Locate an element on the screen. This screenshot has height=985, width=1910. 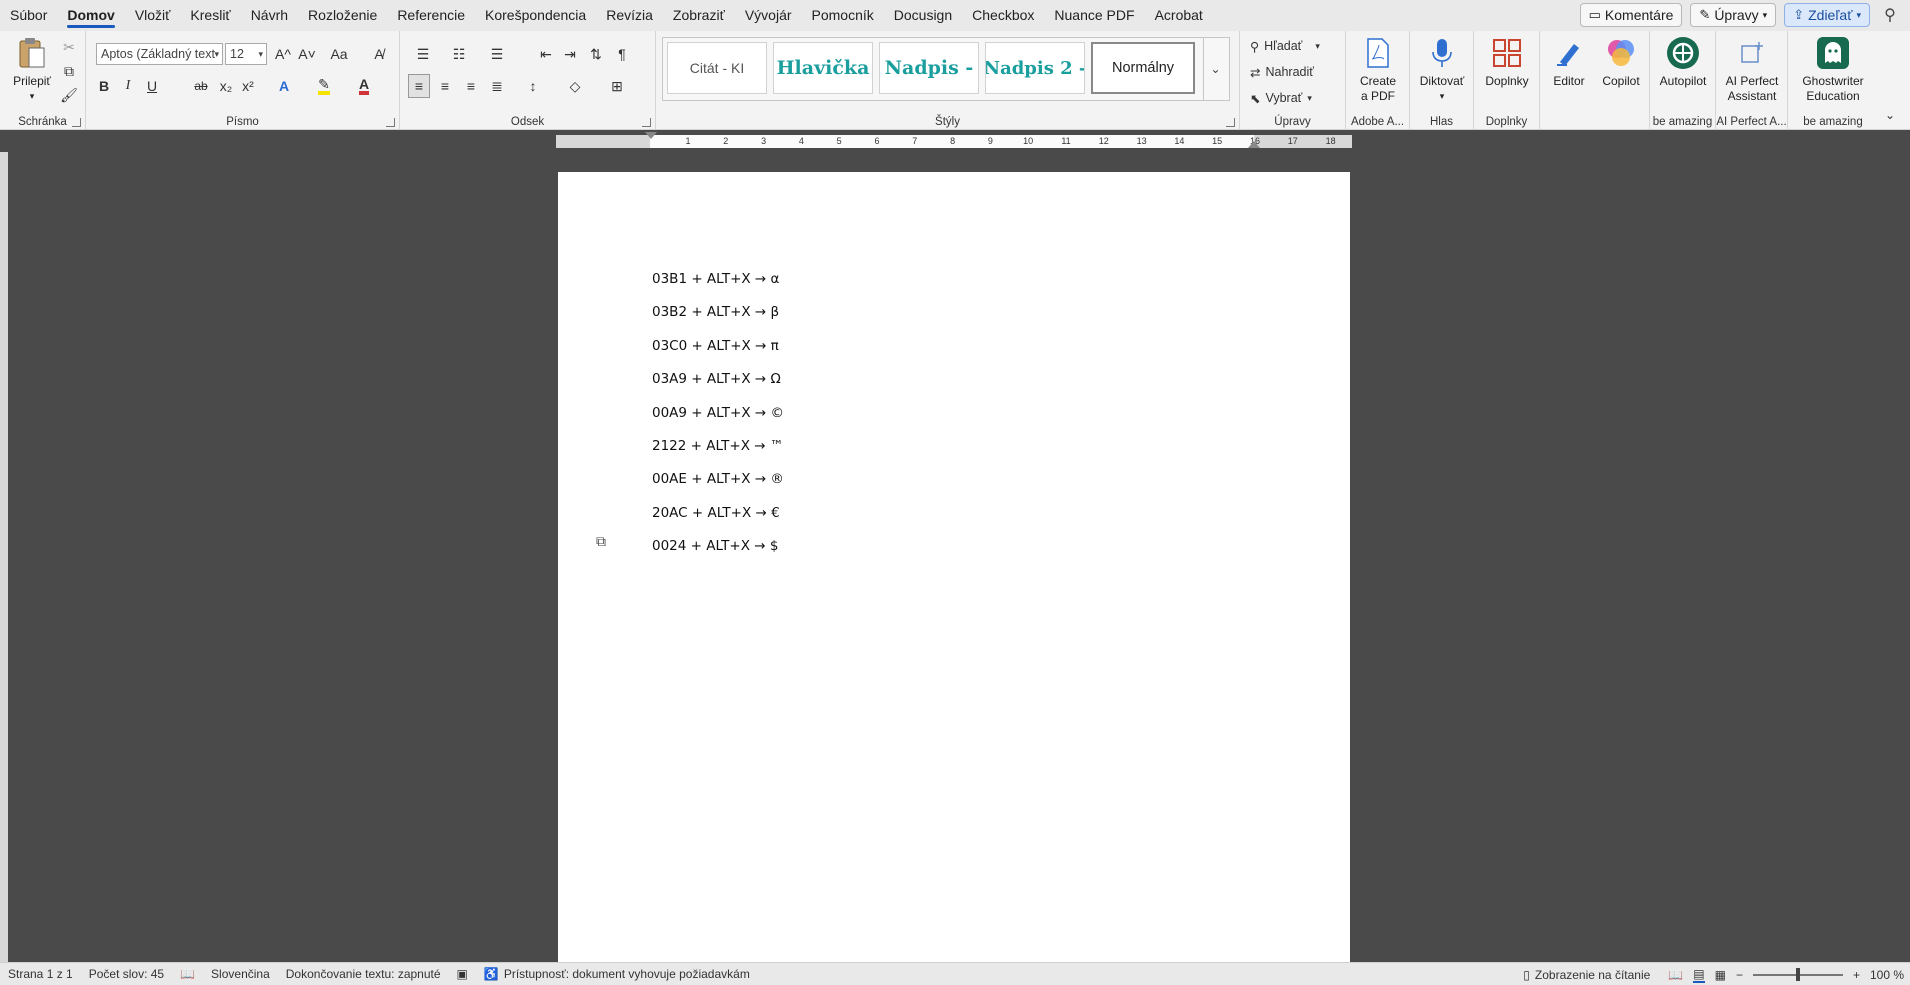
menu-item-8: Revízia is located at coordinates (629, 15).